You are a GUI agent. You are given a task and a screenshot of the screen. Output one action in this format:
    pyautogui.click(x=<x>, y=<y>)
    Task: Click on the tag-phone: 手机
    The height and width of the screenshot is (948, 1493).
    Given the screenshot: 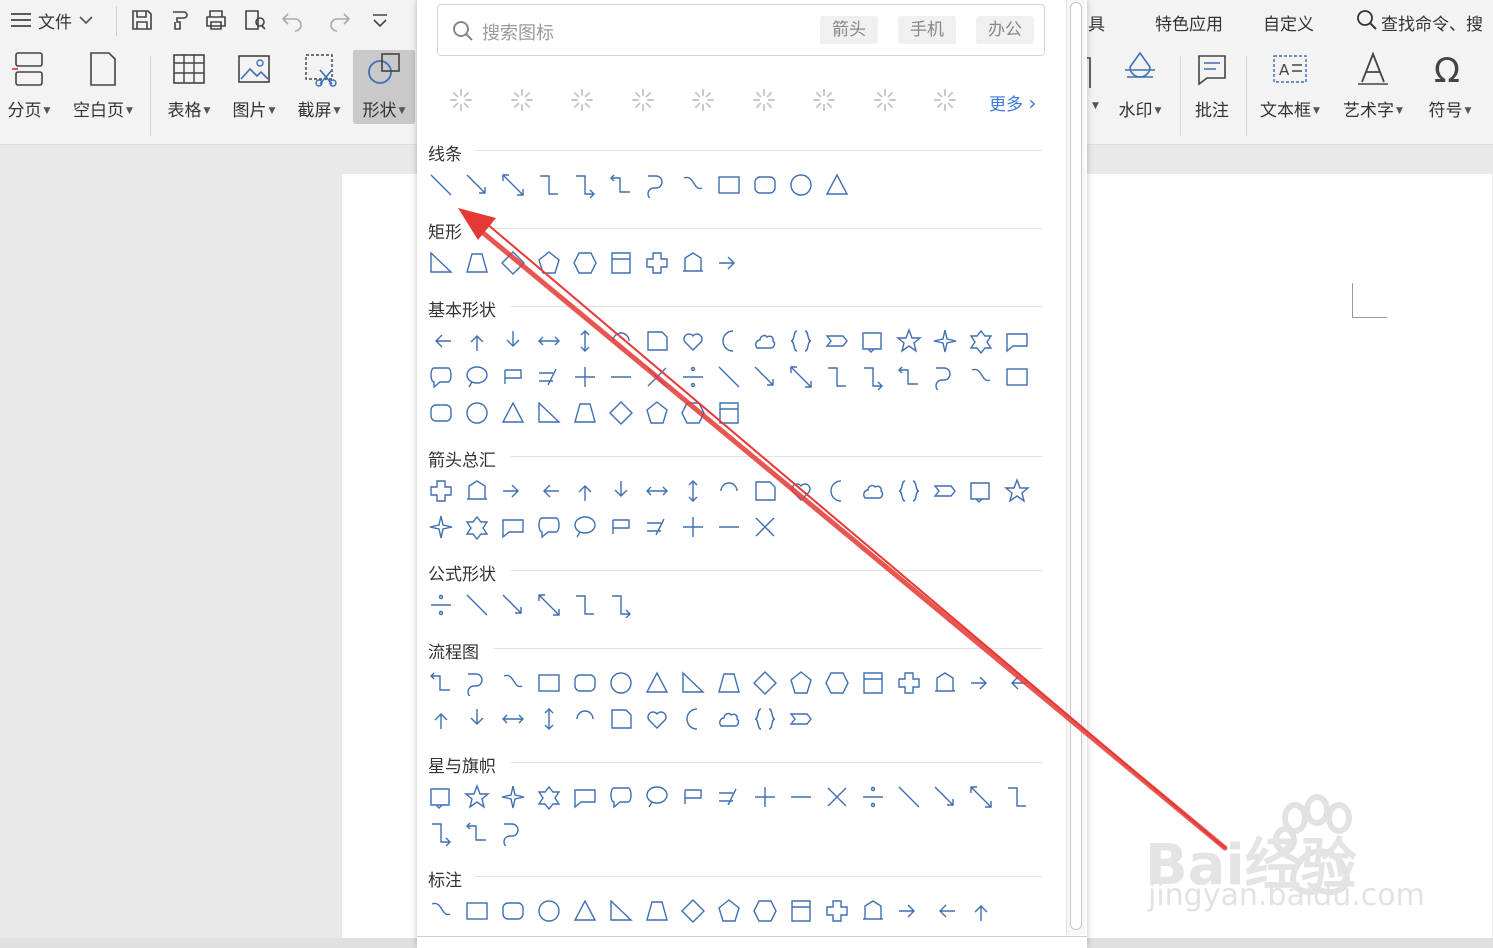 What is the action you would take?
    pyautogui.click(x=927, y=30)
    